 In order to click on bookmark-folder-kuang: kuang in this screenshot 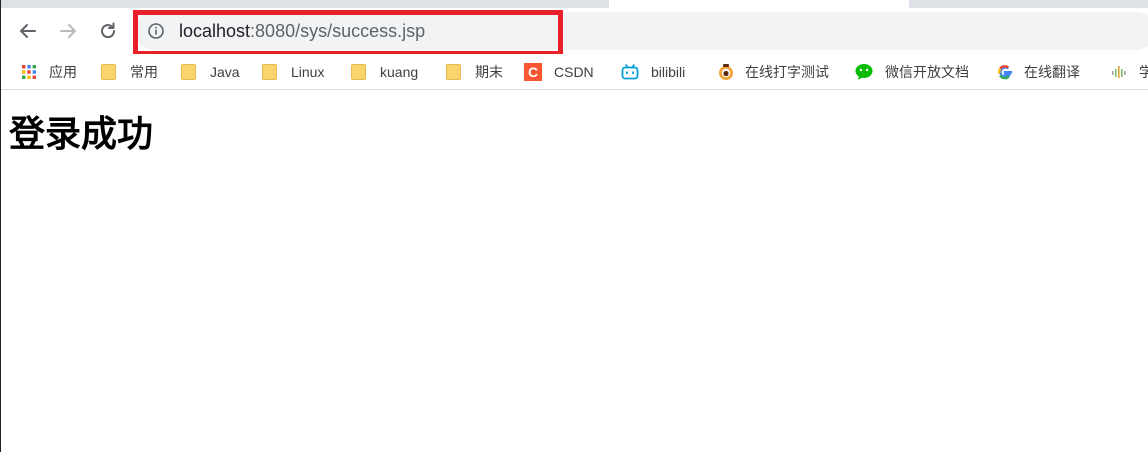, I will do `click(384, 72)`.